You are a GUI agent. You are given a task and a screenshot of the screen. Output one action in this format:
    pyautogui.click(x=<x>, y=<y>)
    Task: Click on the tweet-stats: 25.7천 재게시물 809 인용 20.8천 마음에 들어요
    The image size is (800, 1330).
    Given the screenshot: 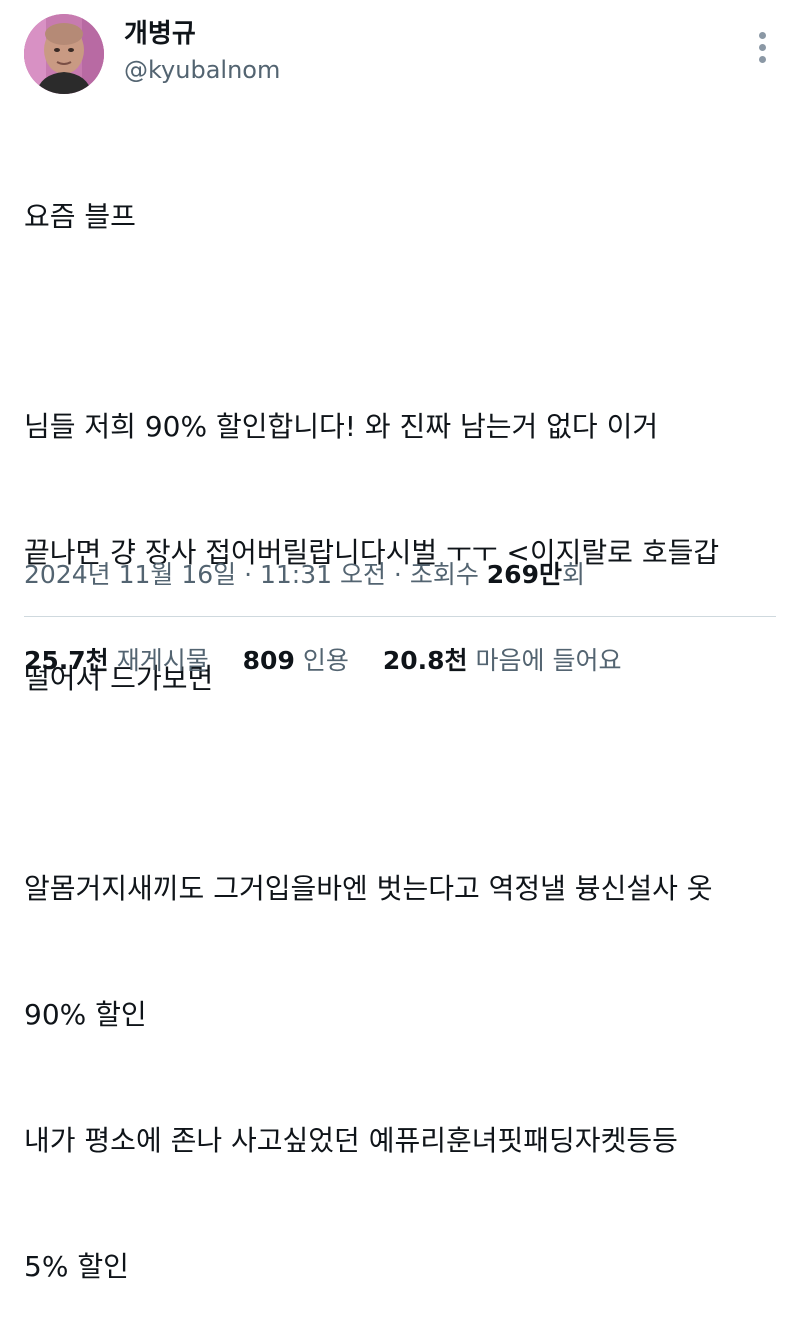 What is the action you would take?
    pyautogui.click(x=335, y=661)
    